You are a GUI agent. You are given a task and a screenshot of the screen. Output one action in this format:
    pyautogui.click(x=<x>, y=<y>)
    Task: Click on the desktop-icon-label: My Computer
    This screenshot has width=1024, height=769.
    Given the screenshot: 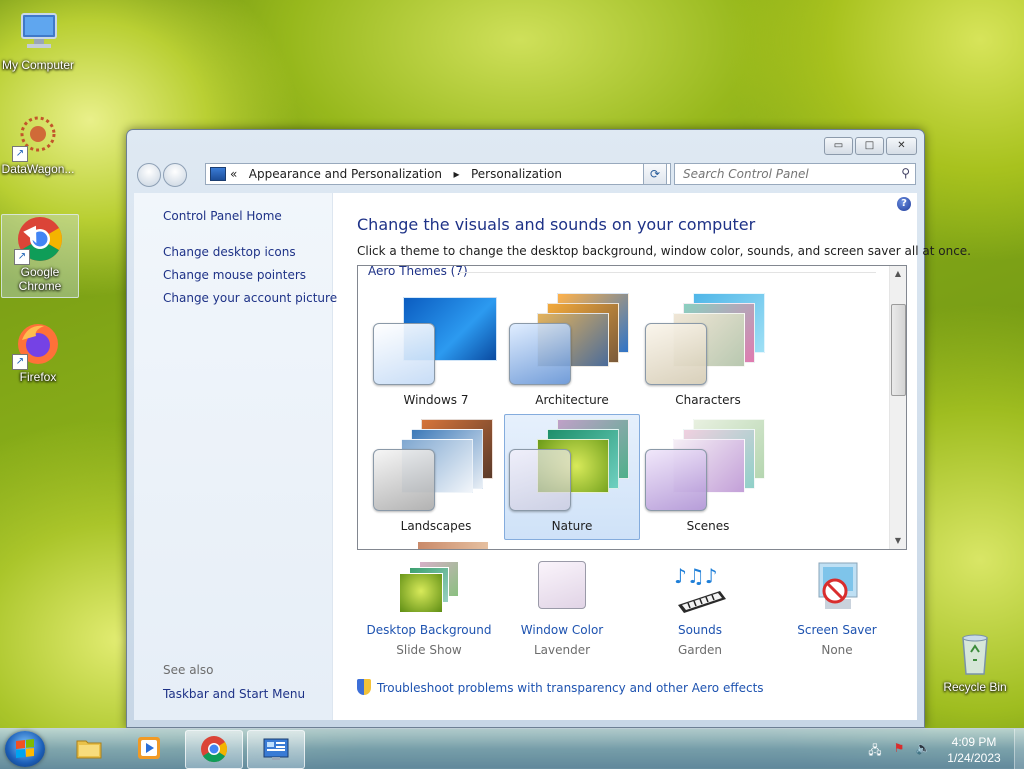 What is the action you would take?
    pyautogui.click(x=38, y=65)
    